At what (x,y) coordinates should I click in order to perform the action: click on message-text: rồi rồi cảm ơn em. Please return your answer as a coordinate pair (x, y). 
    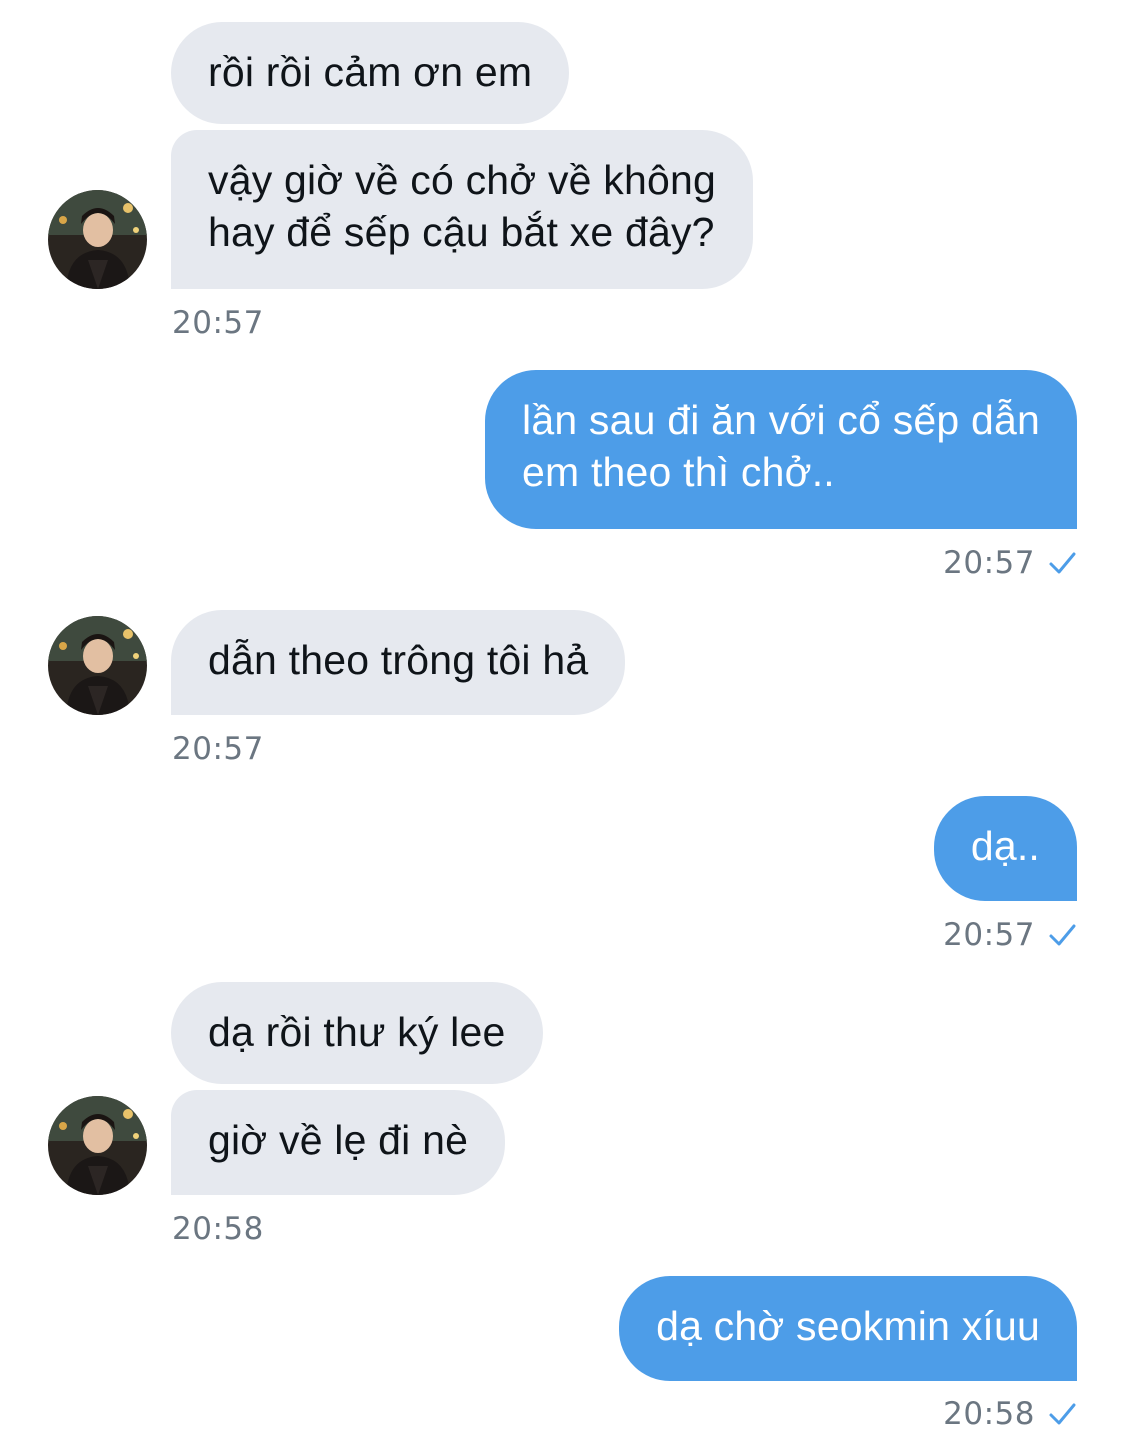
    Looking at the image, I should click on (370, 72).